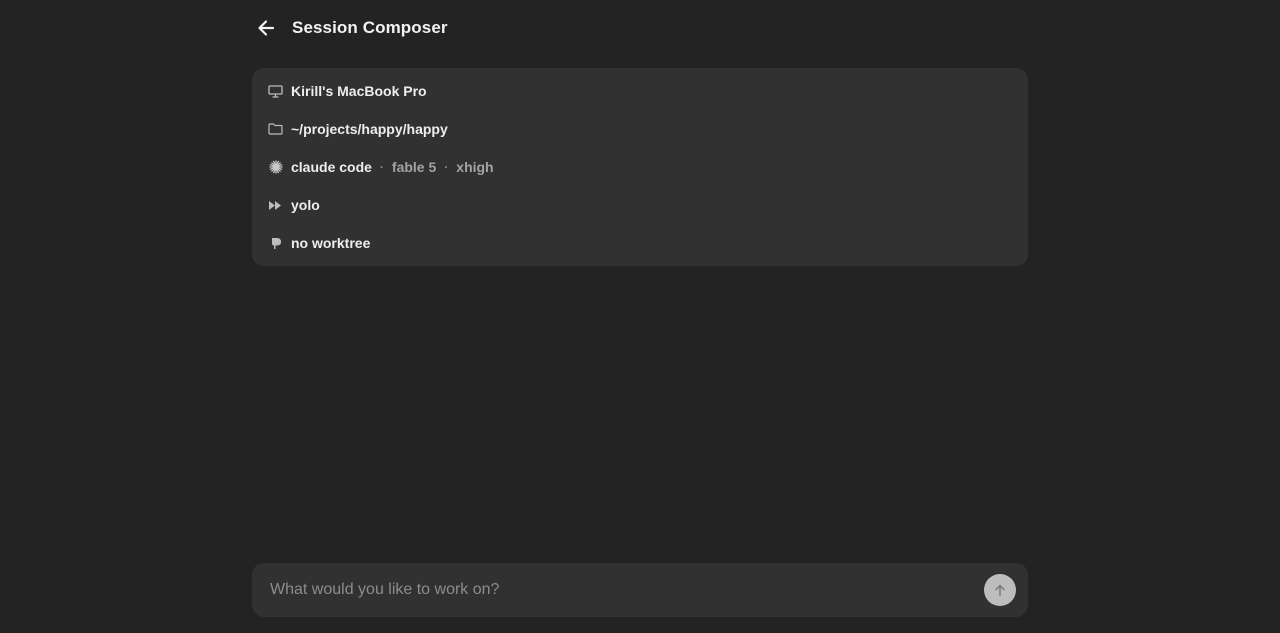 This screenshot has height=633, width=1280. What do you see at coordinates (627, 590) in the screenshot?
I see `prompt-input` at bounding box center [627, 590].